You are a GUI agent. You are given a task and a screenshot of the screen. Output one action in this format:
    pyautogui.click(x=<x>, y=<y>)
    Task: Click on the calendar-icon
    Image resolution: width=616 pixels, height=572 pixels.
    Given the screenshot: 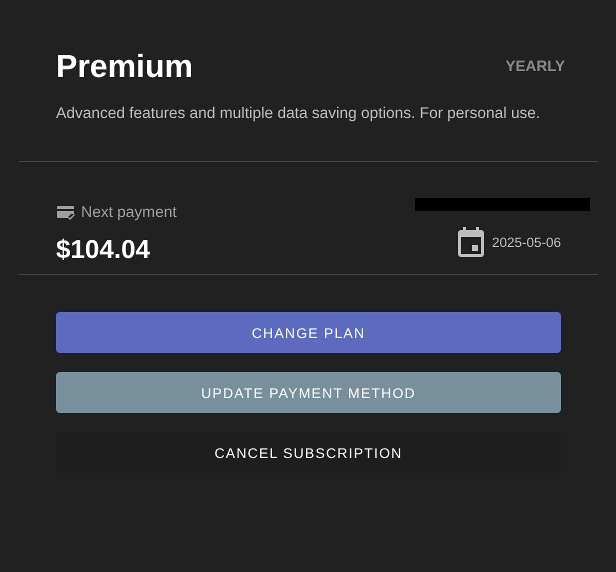 What is the action you would take?
    pyautogui.click(x=471, y=242)
    